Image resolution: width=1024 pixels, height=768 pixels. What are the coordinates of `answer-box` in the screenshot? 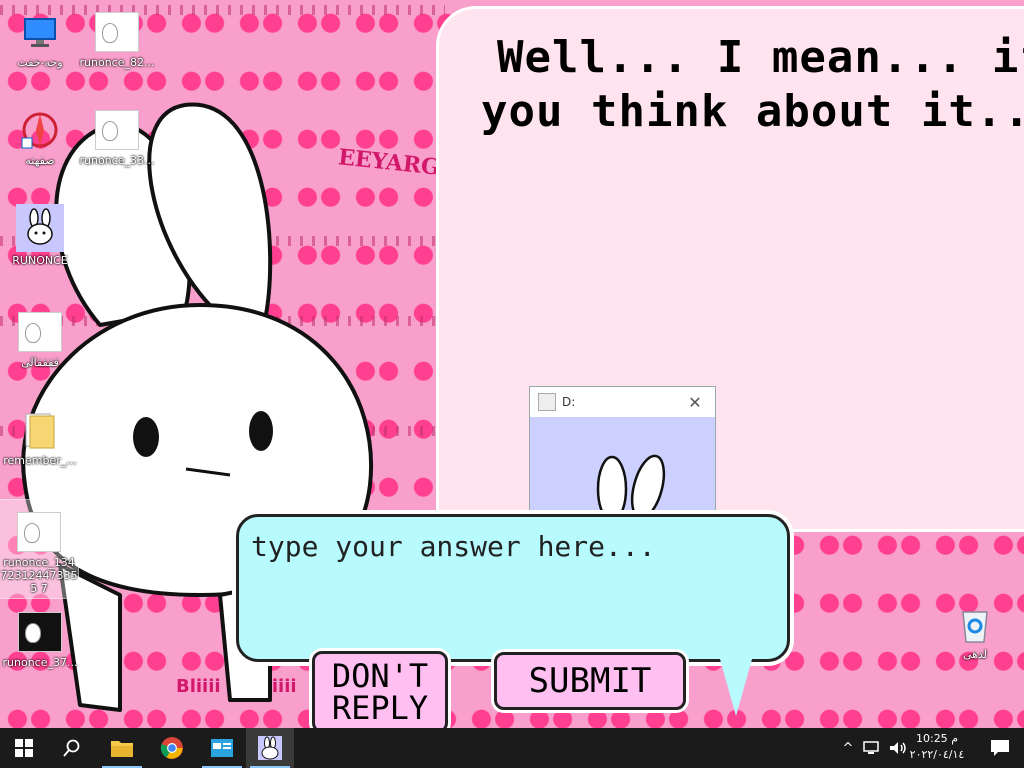 It's located at (513, 588).